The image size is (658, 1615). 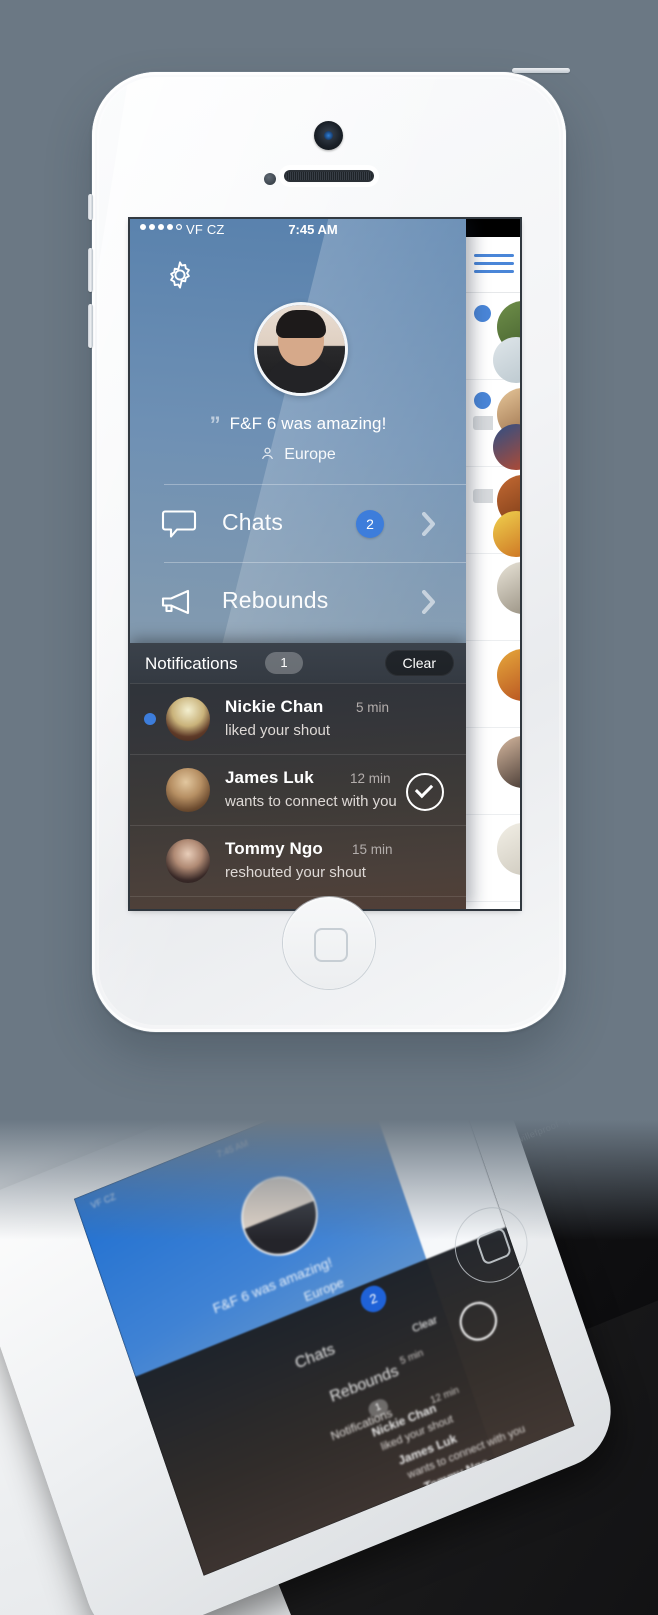 I want to click on table-row: Tommy Ngo 15 min, so click(x=298, y=902).